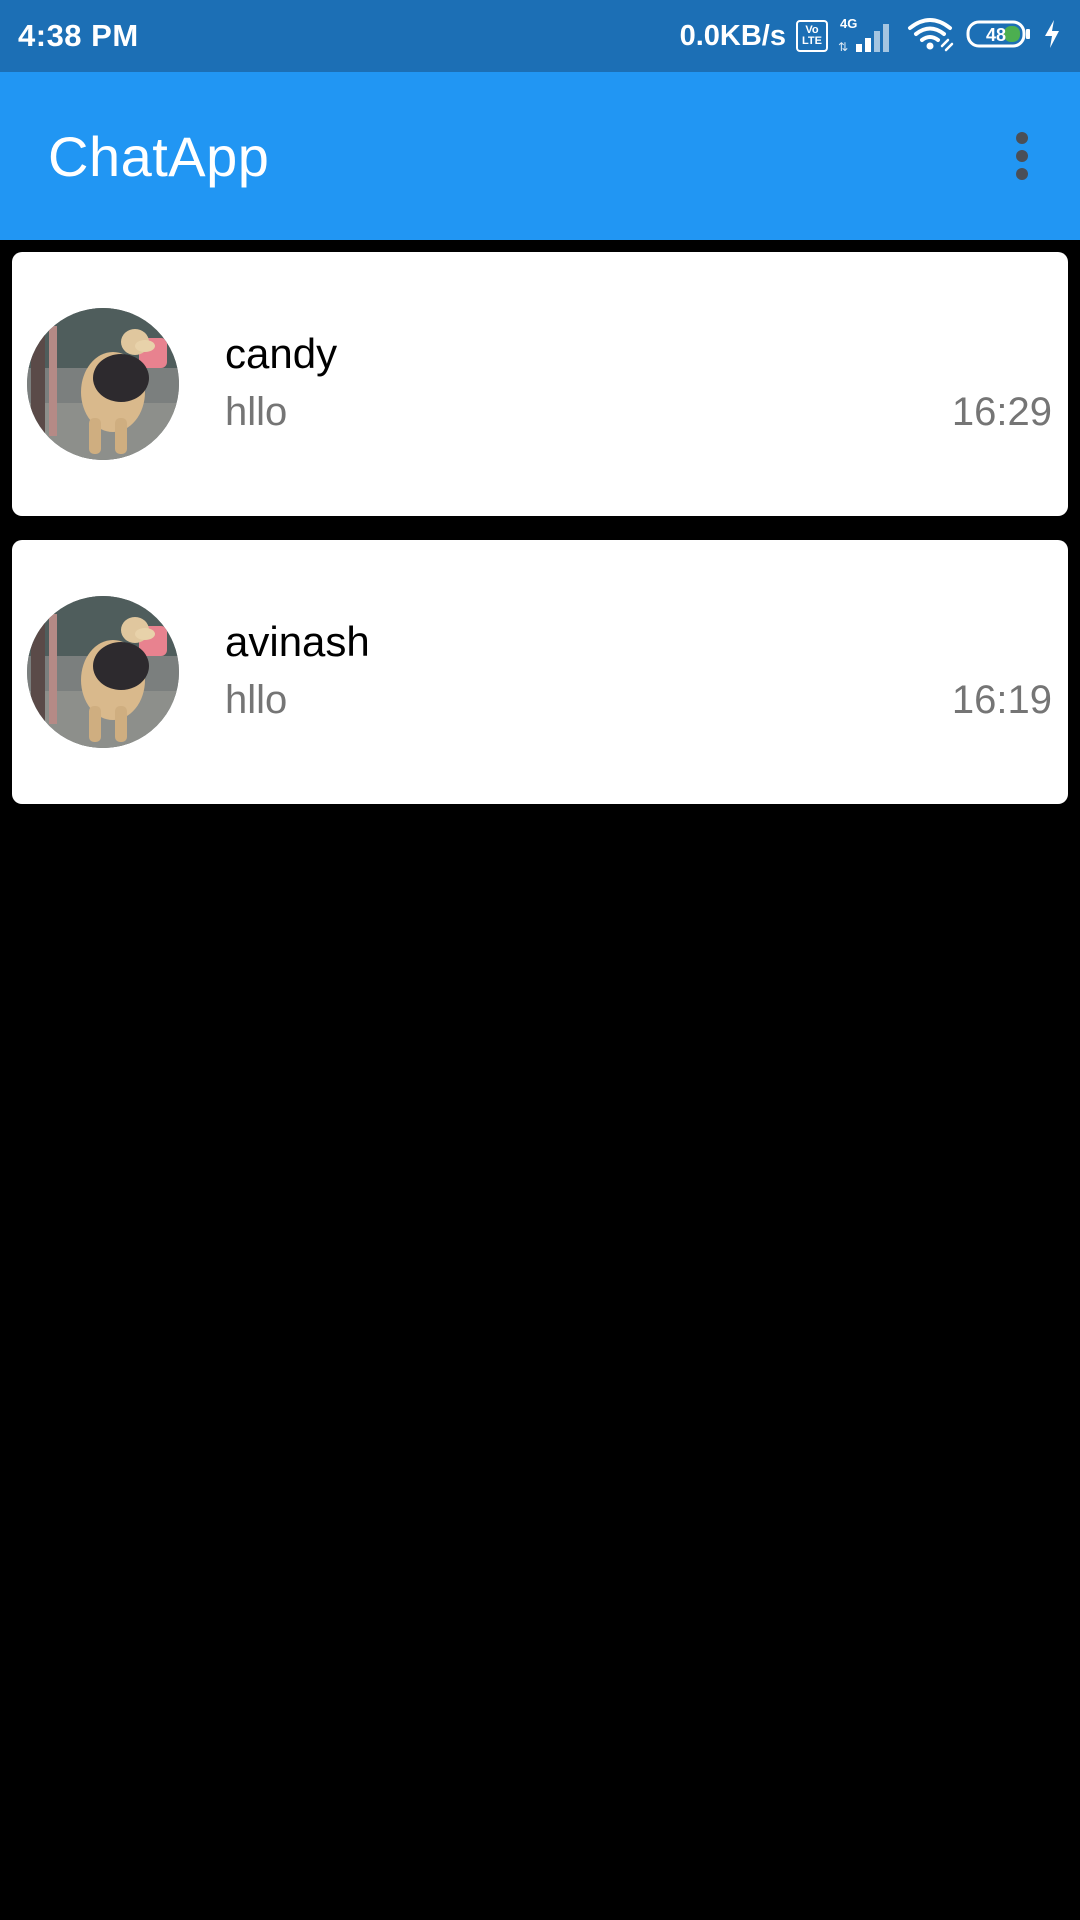  I want to click on status-bar: 4:38 PM 0.0KB/s Vo LTE 4G ⇅ 48, so click(540, 36).